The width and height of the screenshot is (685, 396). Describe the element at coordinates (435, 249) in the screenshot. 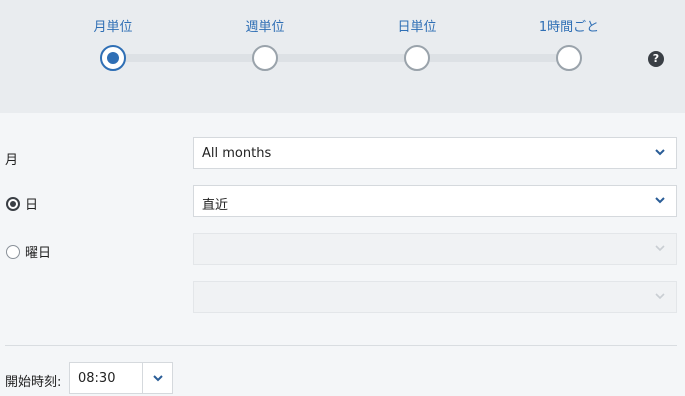

I see `weekday-select` at that location.